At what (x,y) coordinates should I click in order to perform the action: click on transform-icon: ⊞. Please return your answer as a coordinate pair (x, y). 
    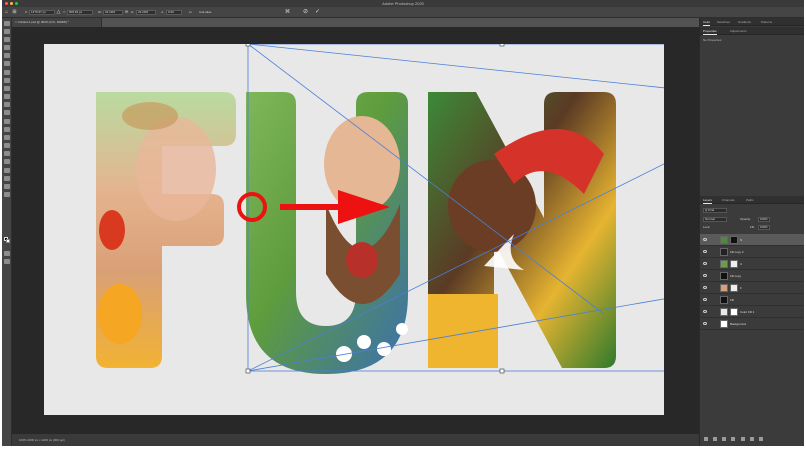
    Looking at the image, I should click on (14, 12).